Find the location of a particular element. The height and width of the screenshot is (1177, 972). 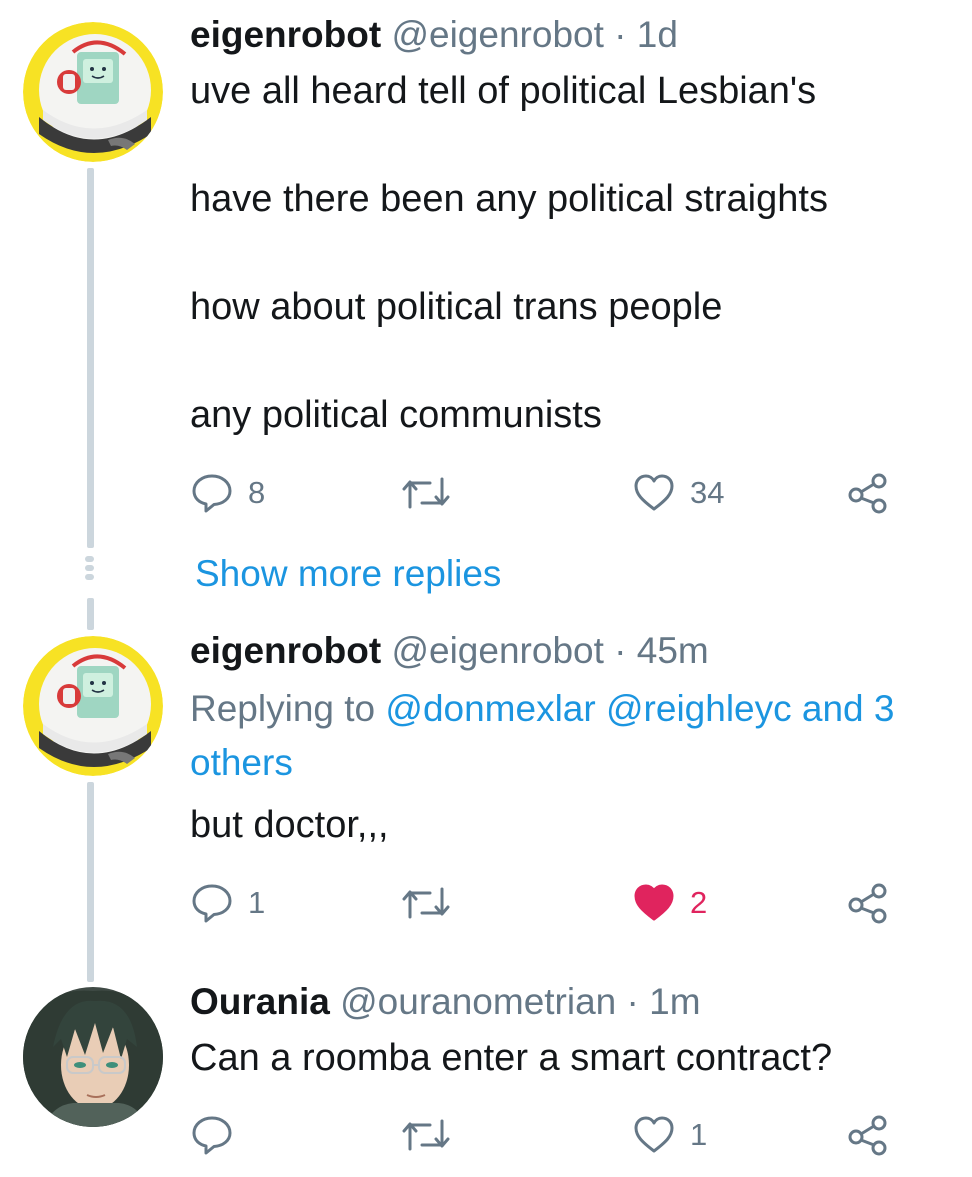

like-count: 2 is located at coordinates (699, 902).